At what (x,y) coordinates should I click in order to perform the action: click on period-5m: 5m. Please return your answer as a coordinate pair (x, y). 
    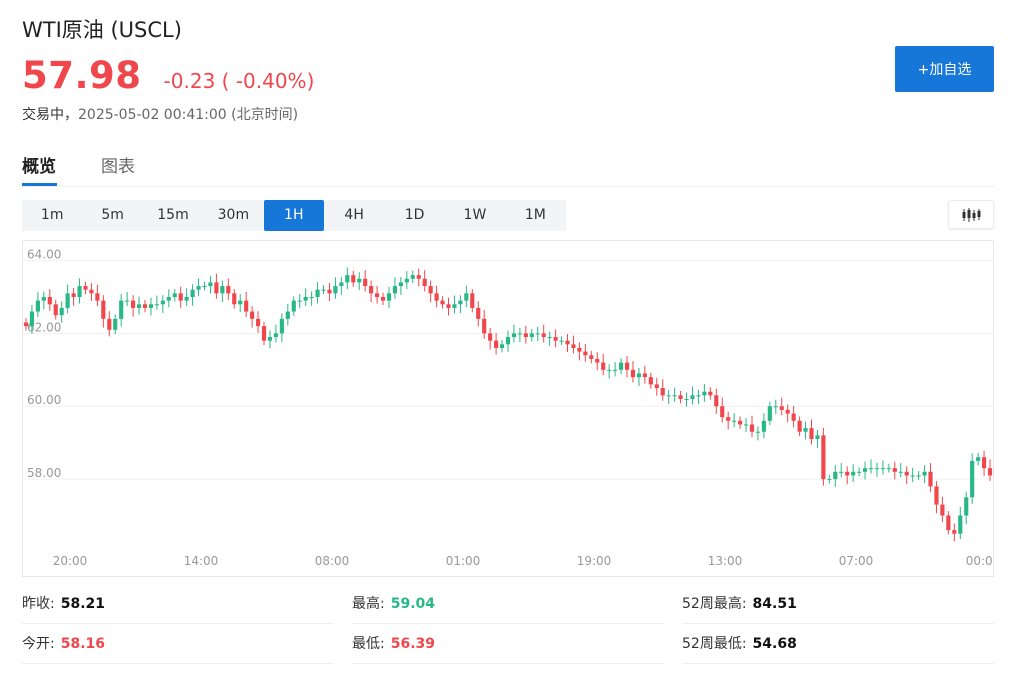
    Looking at the image, I should click on (112, 215).